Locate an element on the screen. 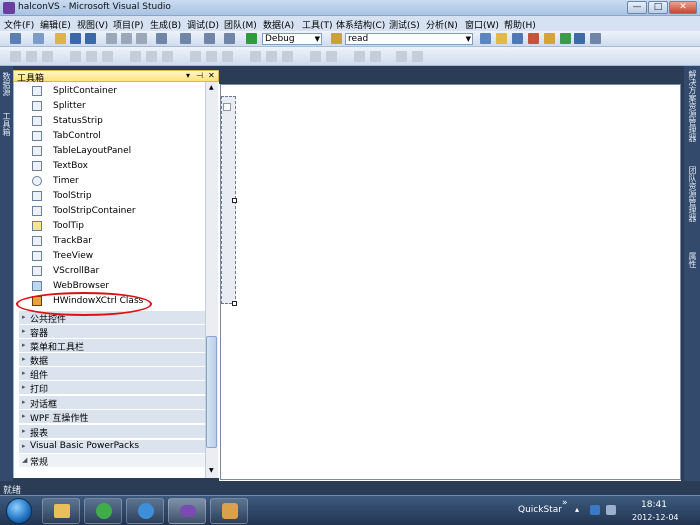 Image resolution: width=700 pixels, height=525 pixels. align-bottom-icon is located at coordinates (107, 56).